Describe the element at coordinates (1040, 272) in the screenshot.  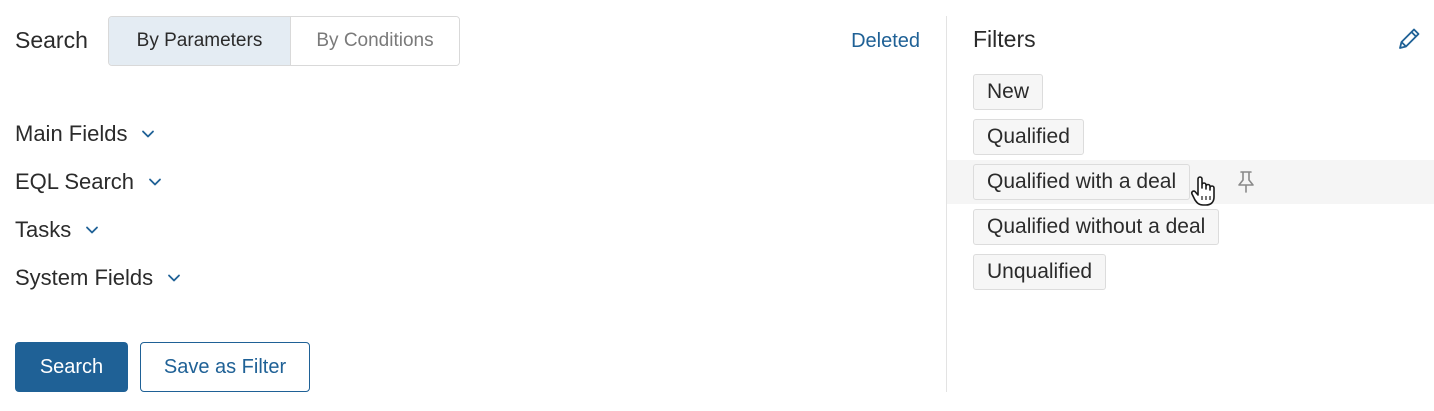
I see `filter-chip-unqualified: Unqualified` at that location.